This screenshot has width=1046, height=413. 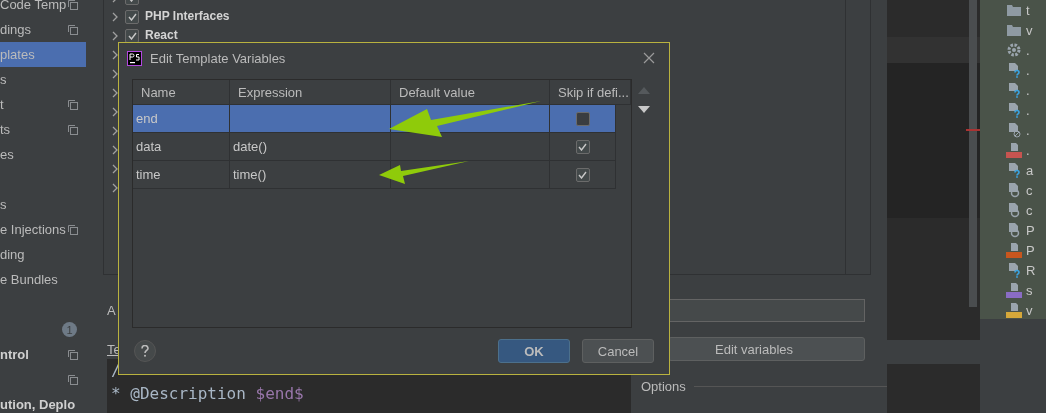 I want to click on ignored-file-icon, so click(x=1014, y=130).